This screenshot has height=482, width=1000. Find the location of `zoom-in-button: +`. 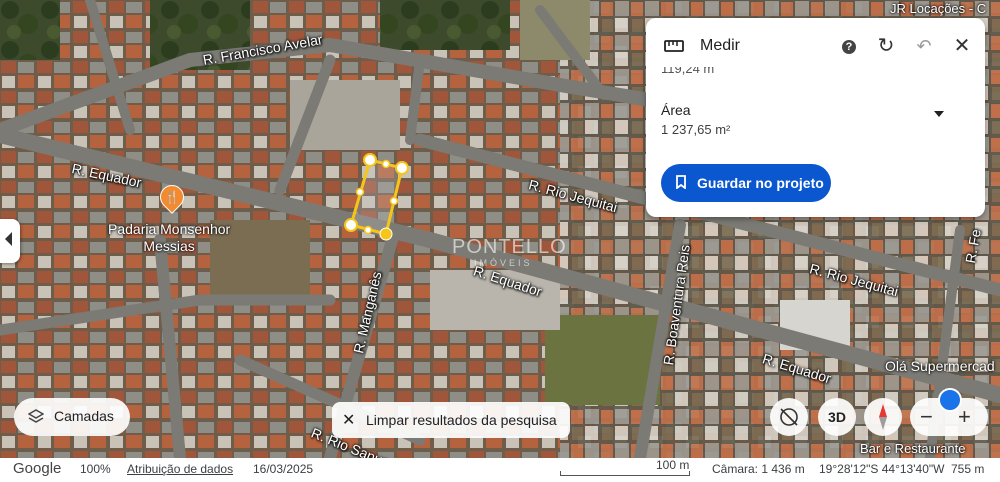

zoom-in-button: + is located at coordinates (964, 417).